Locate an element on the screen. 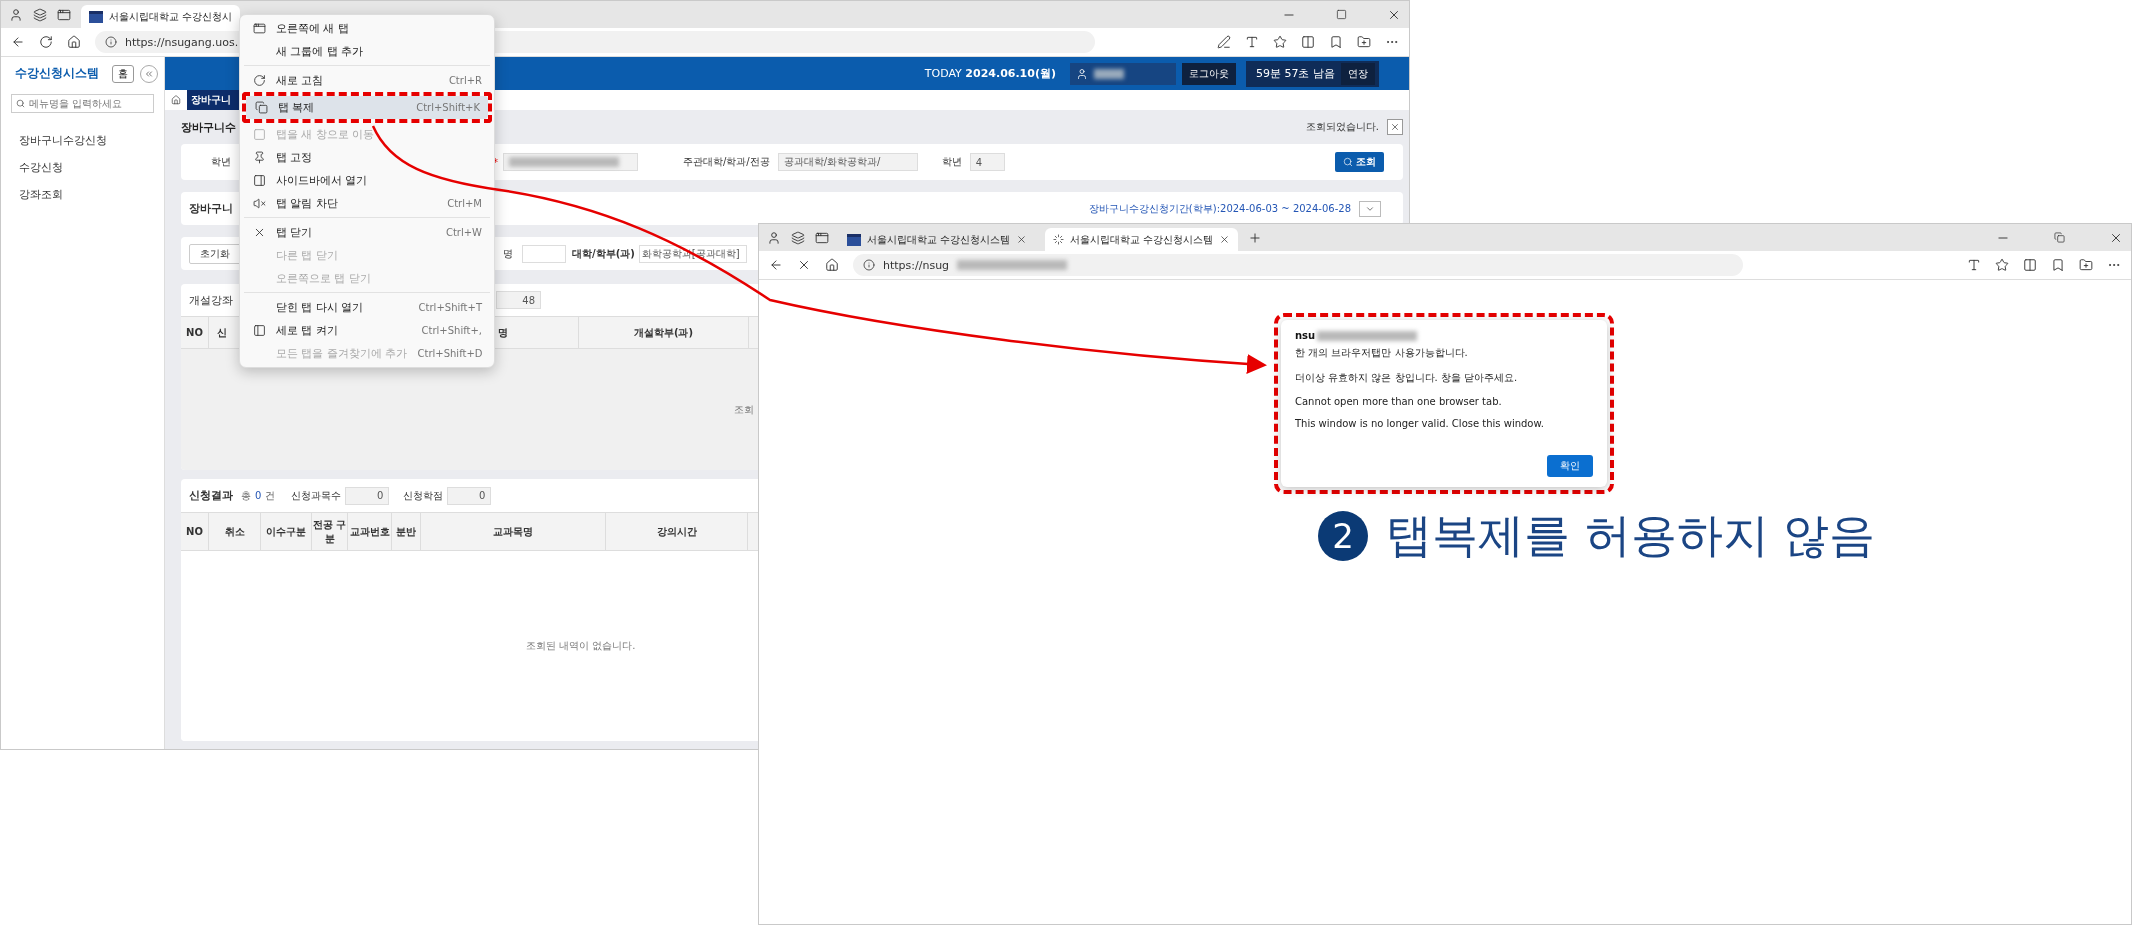 The image size is (2132, 925). page-title: 장바구니수 is located at coordinates (208, 127).